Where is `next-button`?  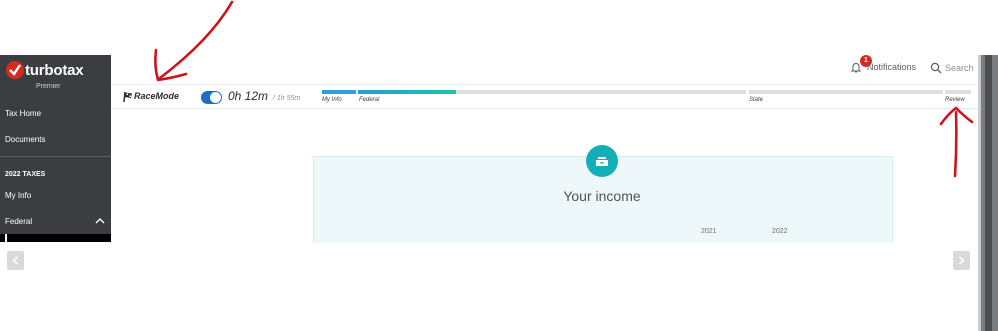 next-button is located at coordinates (961, 260).